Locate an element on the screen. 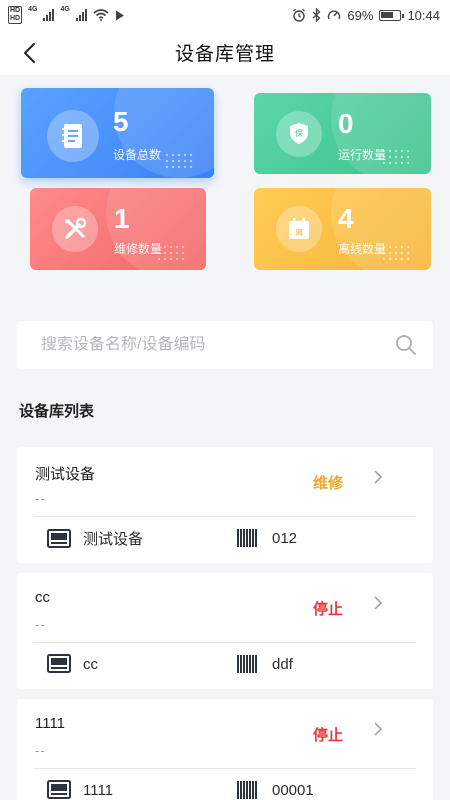 This screenshot has width=450, height=800. calendar-icon: 离 is located at coordinates (299, 228).